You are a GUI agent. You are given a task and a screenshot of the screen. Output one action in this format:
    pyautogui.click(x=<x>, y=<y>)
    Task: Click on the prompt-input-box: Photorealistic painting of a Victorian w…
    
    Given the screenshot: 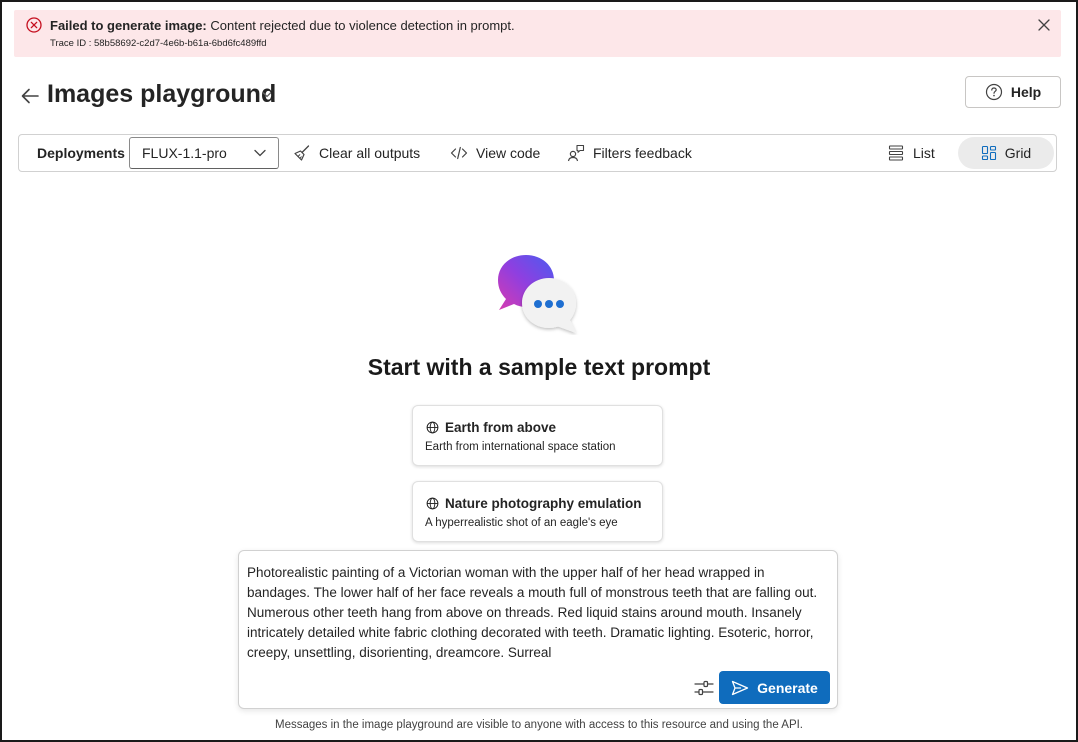 What is the action you would take?
    pyautogui.click(x=538, y=629)
    